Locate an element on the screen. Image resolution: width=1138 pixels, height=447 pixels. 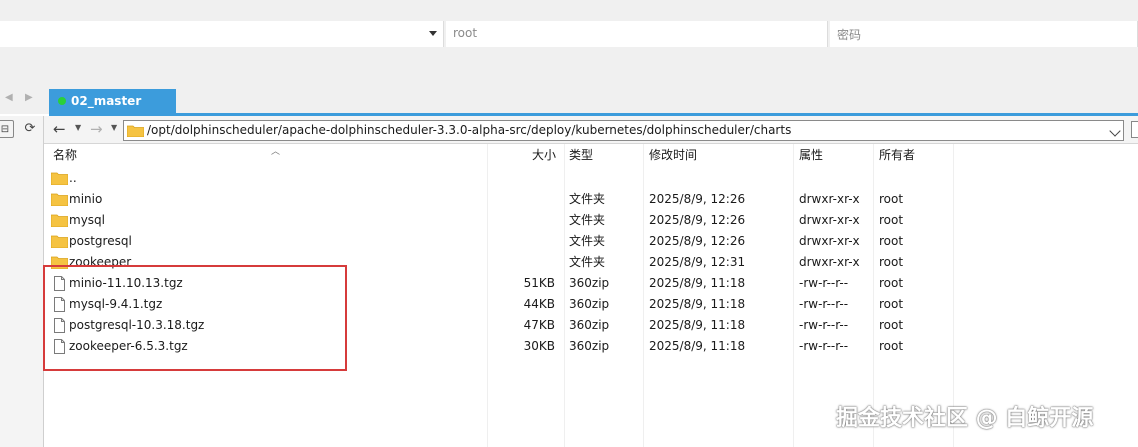
table-row: minio 文件夹 2025/8/9, 12:26 drwxr-xr-x root is located at coordinates (591, 199).